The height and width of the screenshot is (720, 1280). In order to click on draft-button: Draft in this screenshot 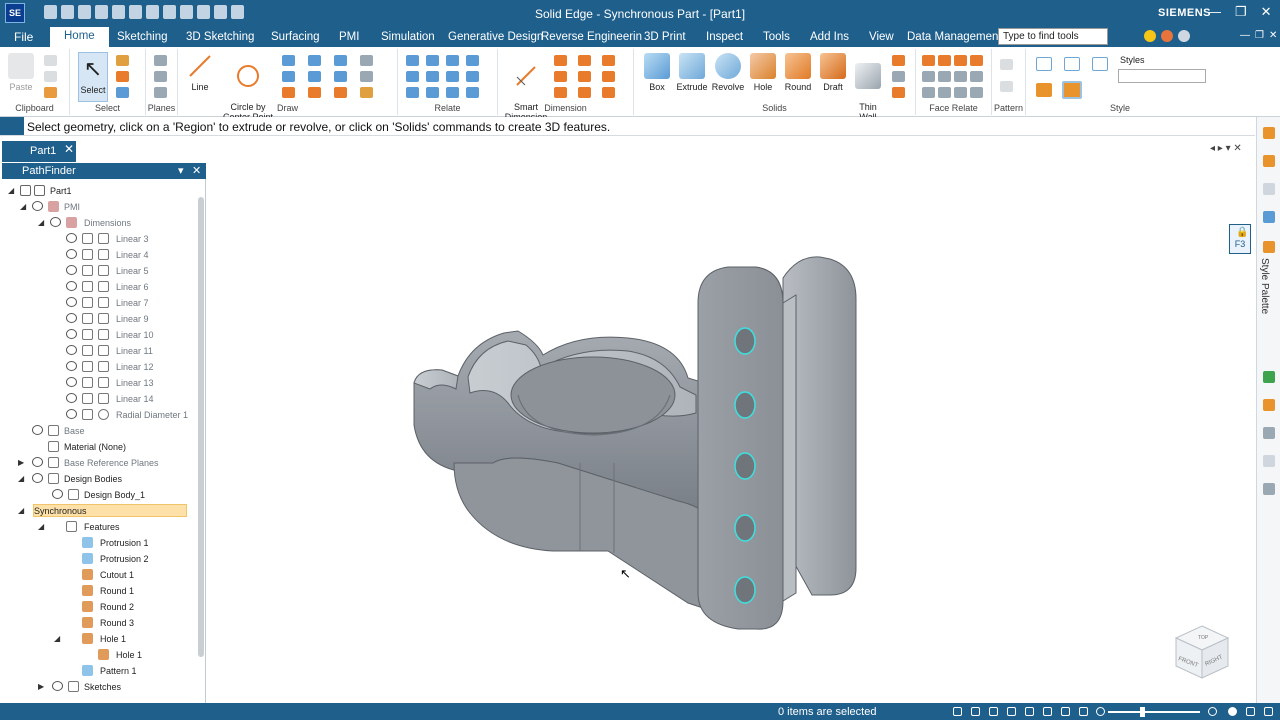, I will do `click(833, 72)`.